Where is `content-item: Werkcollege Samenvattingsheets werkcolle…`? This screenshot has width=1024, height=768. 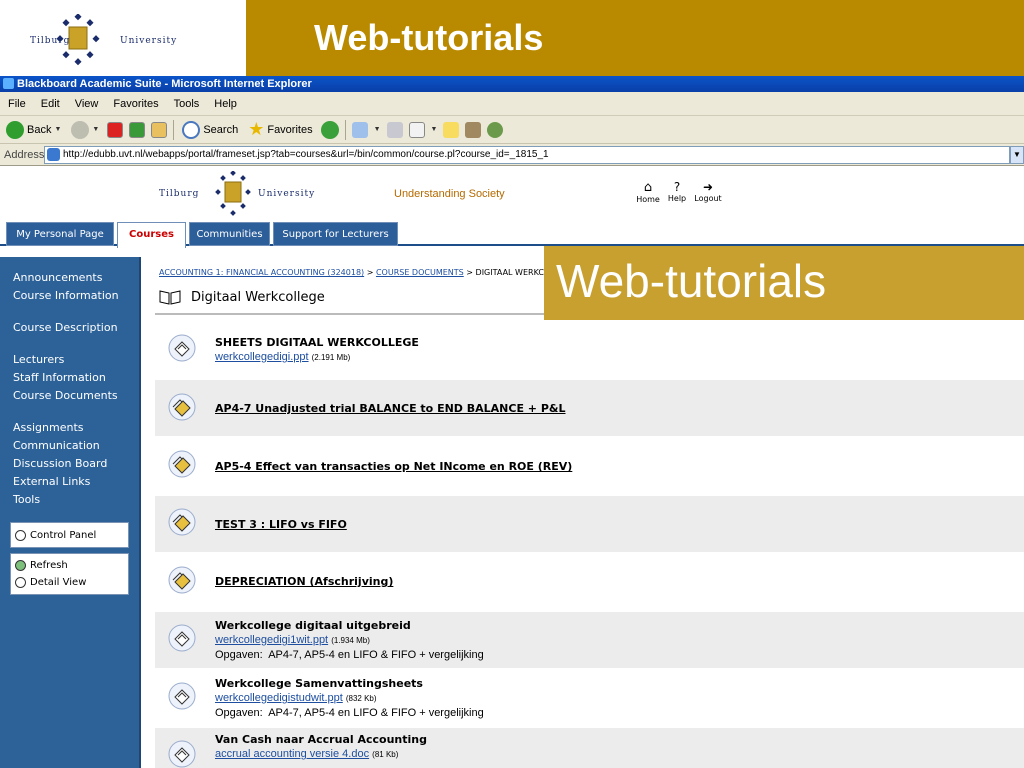
content-item: Werkcollege Samenvattingsheets werkcolle… is located at coordinates (589, 698).